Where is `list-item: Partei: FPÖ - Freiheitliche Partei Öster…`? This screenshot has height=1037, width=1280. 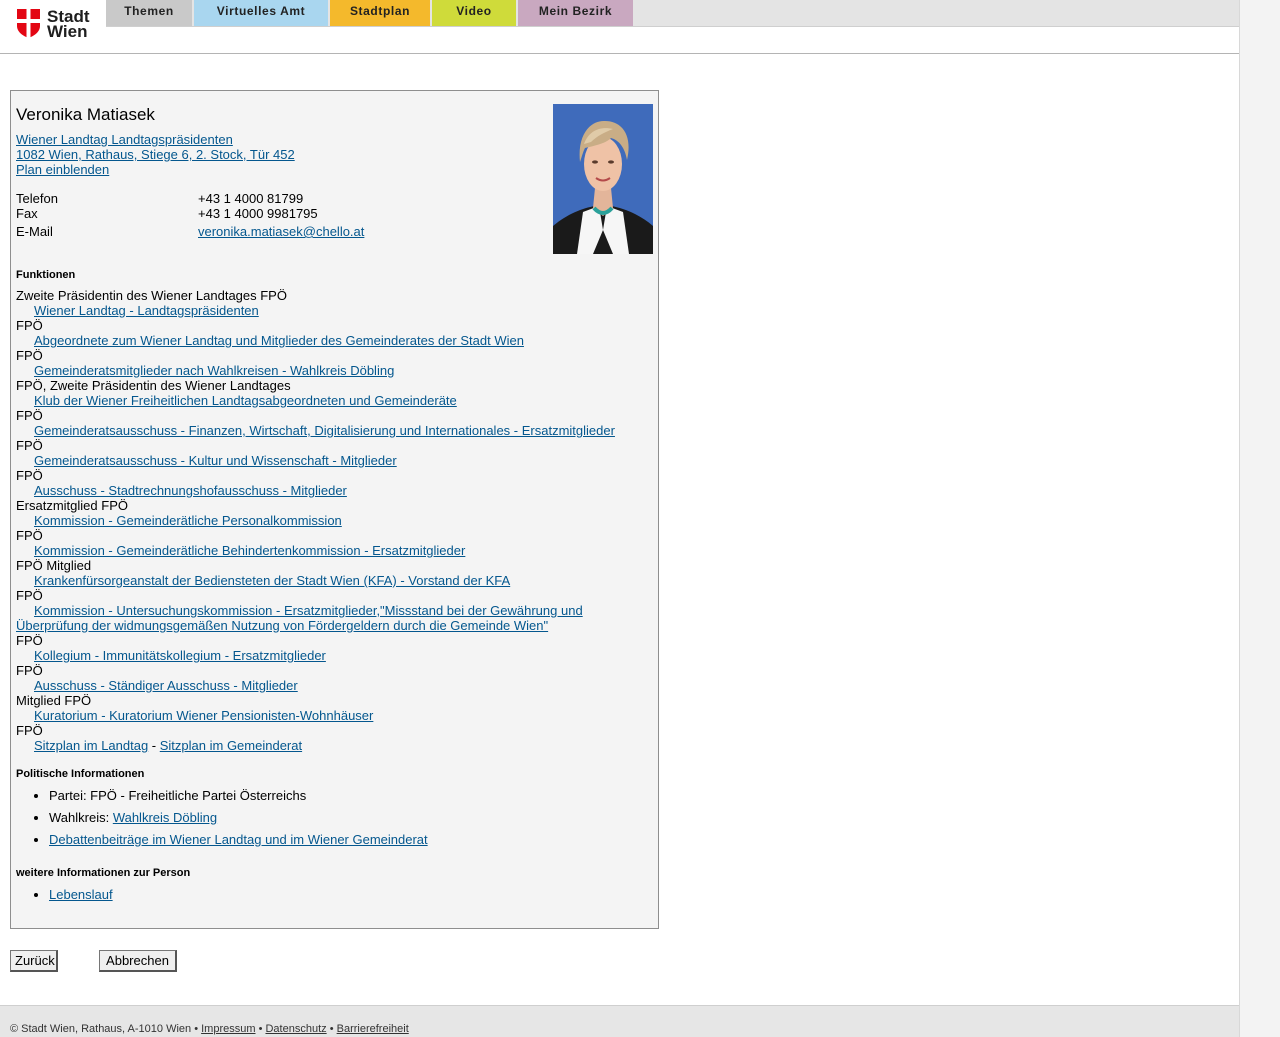
list-item: Partei: FPÖ - Freiheitliche Partei Öster… is located at coordinates (238, 795).